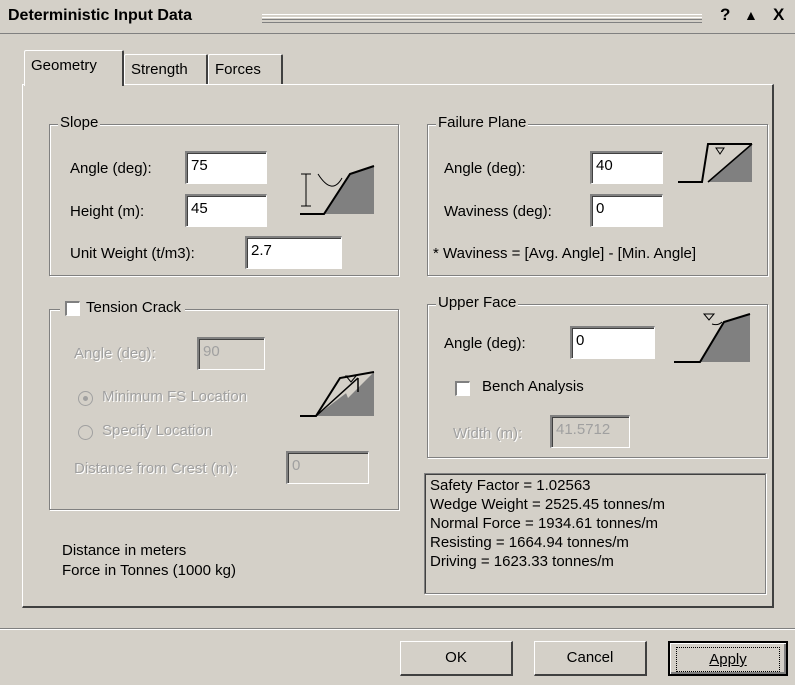  What do you see at coordinates (166, 69) in the screenshot?
I see `tab-strength: Strength` at bounding box center [166, 69].